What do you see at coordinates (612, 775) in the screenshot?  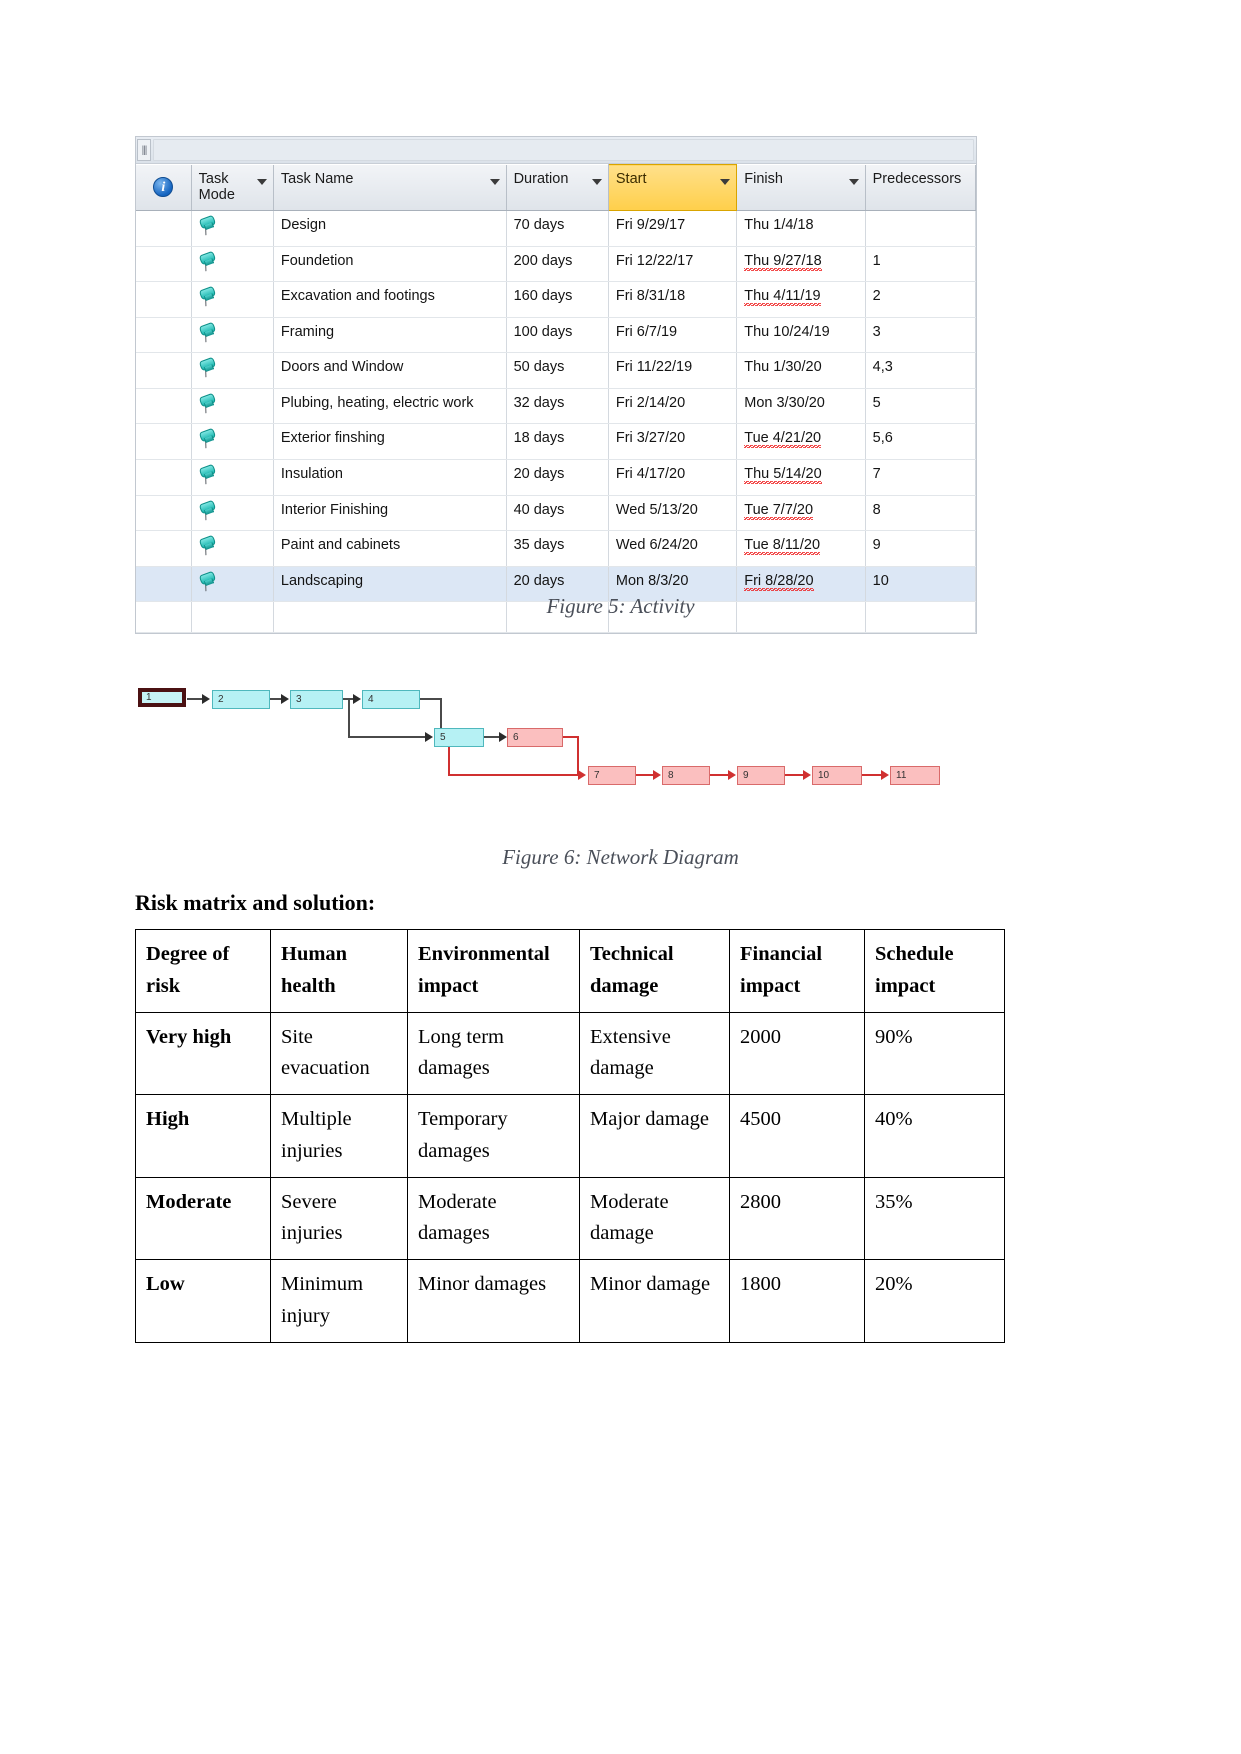 I see `network-node-7: 7` at bounding box center [612, 775].